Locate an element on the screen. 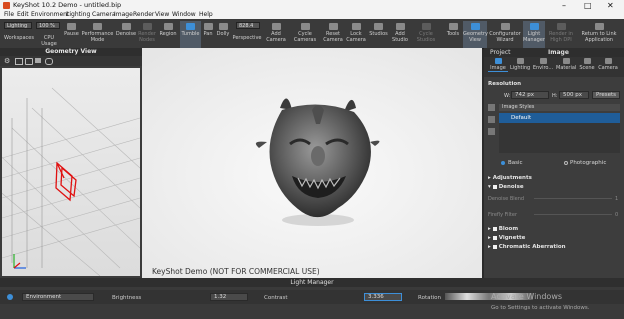 This screenshot has width=624, height=319. pause-button: Pause is located at coordinates (71, 30).